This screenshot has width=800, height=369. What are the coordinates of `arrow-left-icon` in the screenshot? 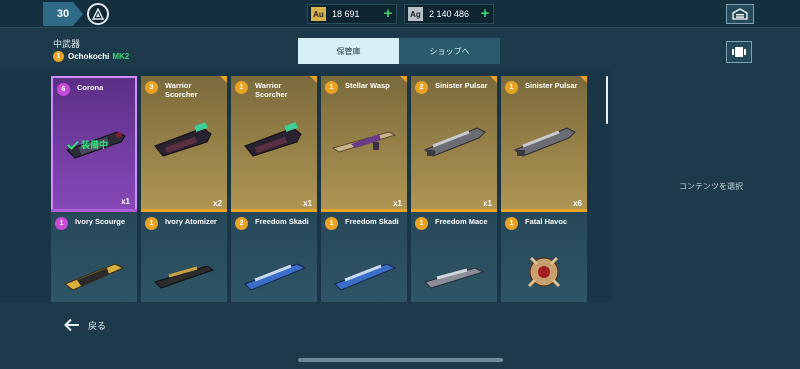 It's located at (71, 325).